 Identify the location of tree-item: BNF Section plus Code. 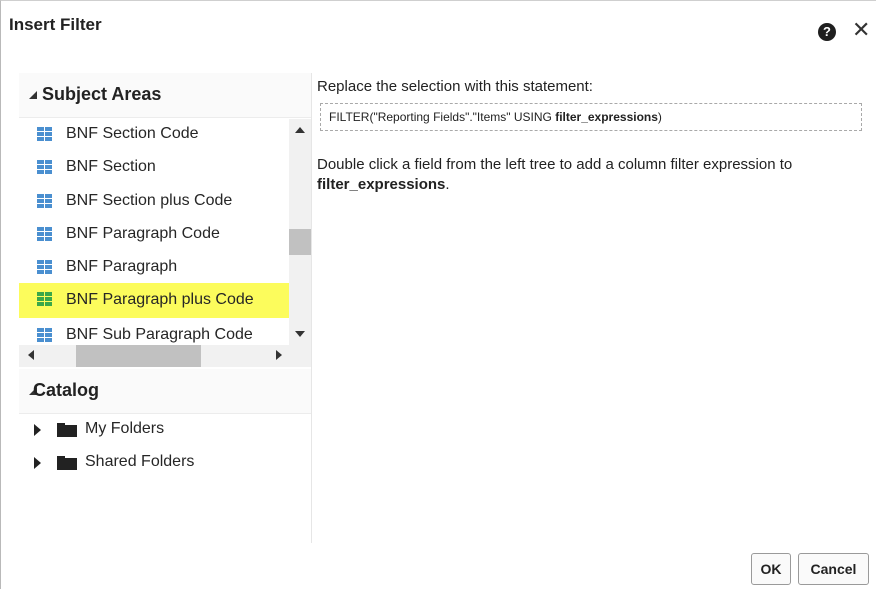
(154, 201).